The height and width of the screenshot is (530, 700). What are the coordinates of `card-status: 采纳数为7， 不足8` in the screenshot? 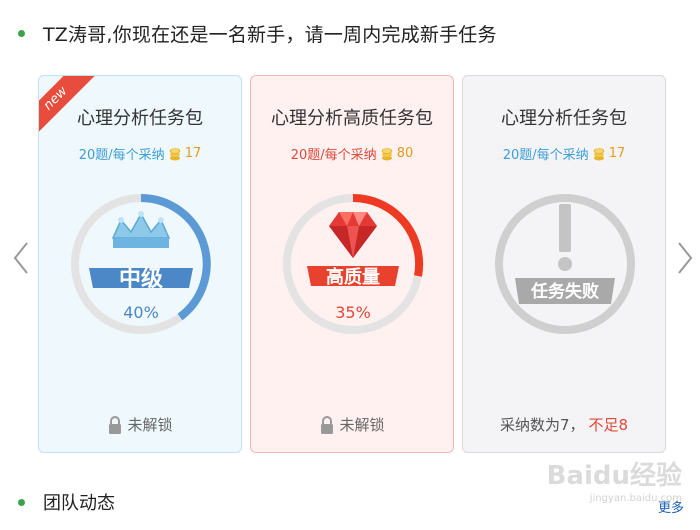 It's located at (564, 424).